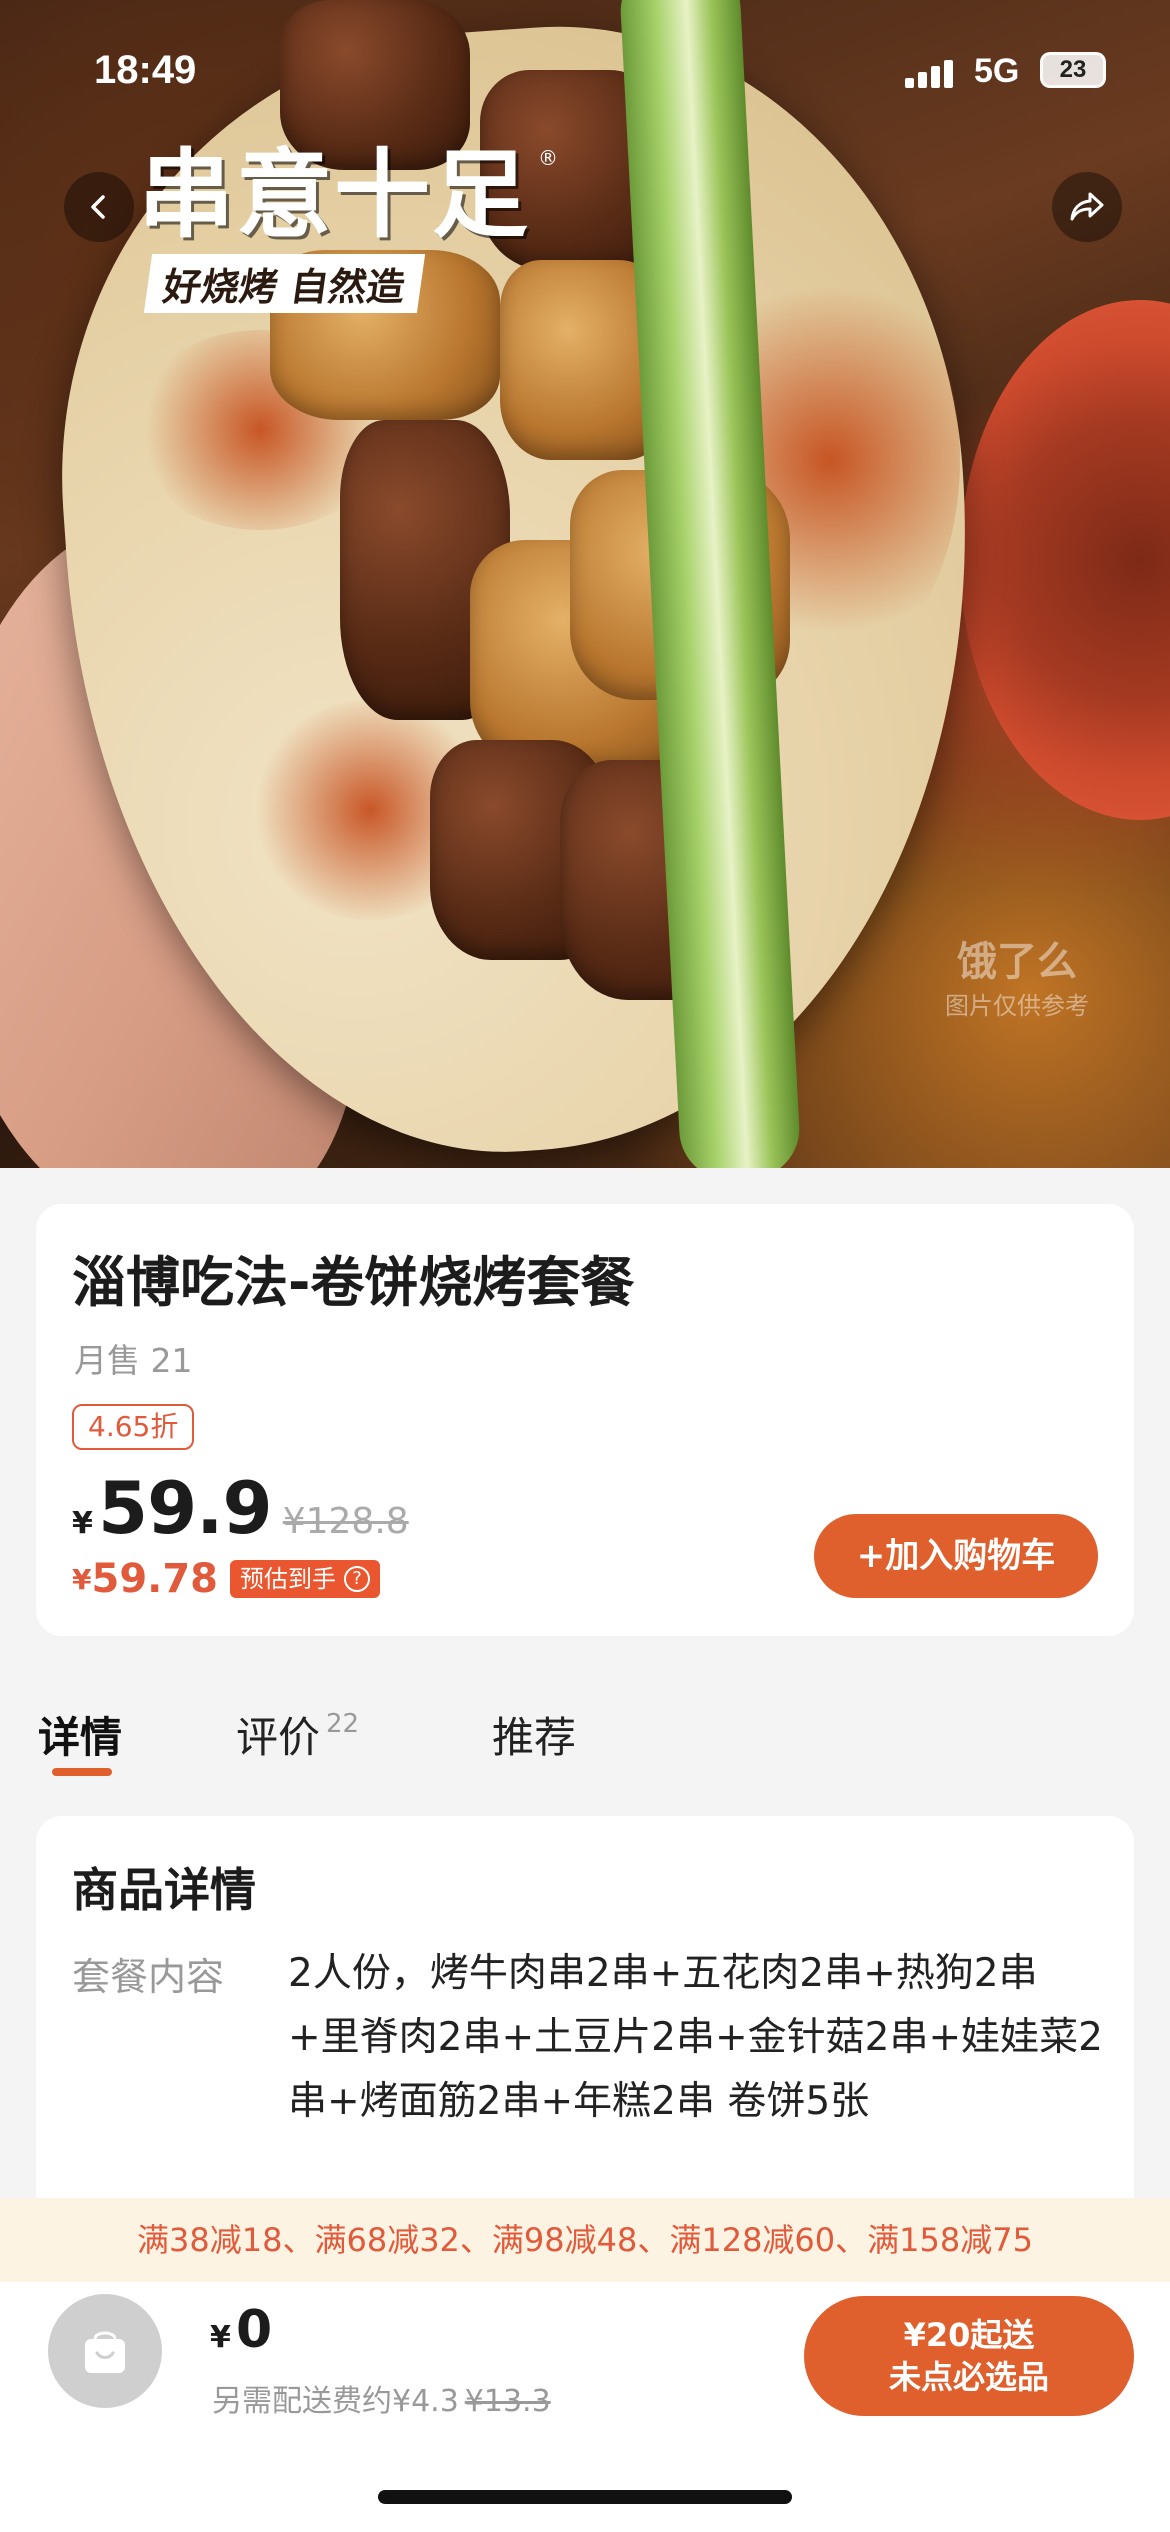 The height and width of the screenshot is (2532, 1170). What do you see at coordinates (288, 1579) in the screenshot?
I see `estimated-label: 预估到手` at bounding box center [288, 1579].